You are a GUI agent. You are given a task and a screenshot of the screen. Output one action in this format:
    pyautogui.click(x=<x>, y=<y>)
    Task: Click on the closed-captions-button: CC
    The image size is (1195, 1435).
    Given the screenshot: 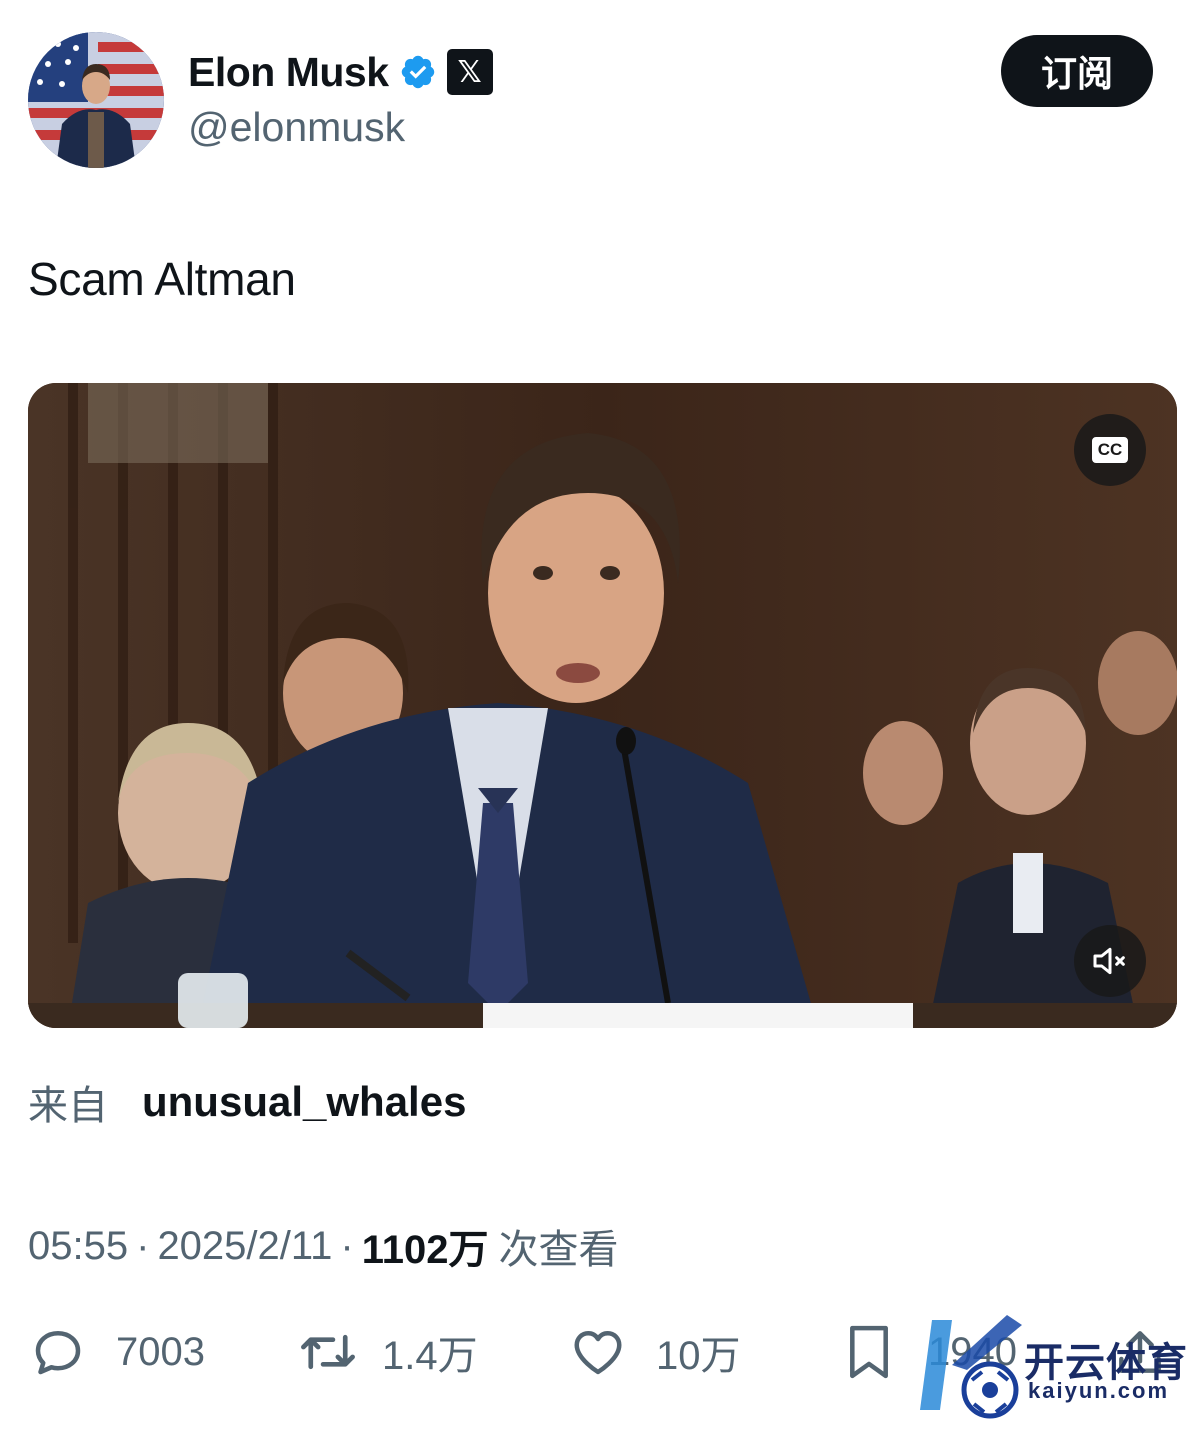 What is the action you would take?
    pyautogui.click(x=1110, y=450)
    